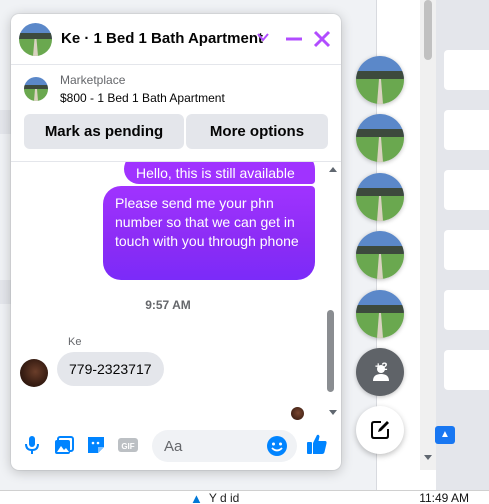 This screenshot has height=504, width=489. I want to click on chat-header: Ke · 1 Bed 1 Bath Apartment, so click(176, 39).